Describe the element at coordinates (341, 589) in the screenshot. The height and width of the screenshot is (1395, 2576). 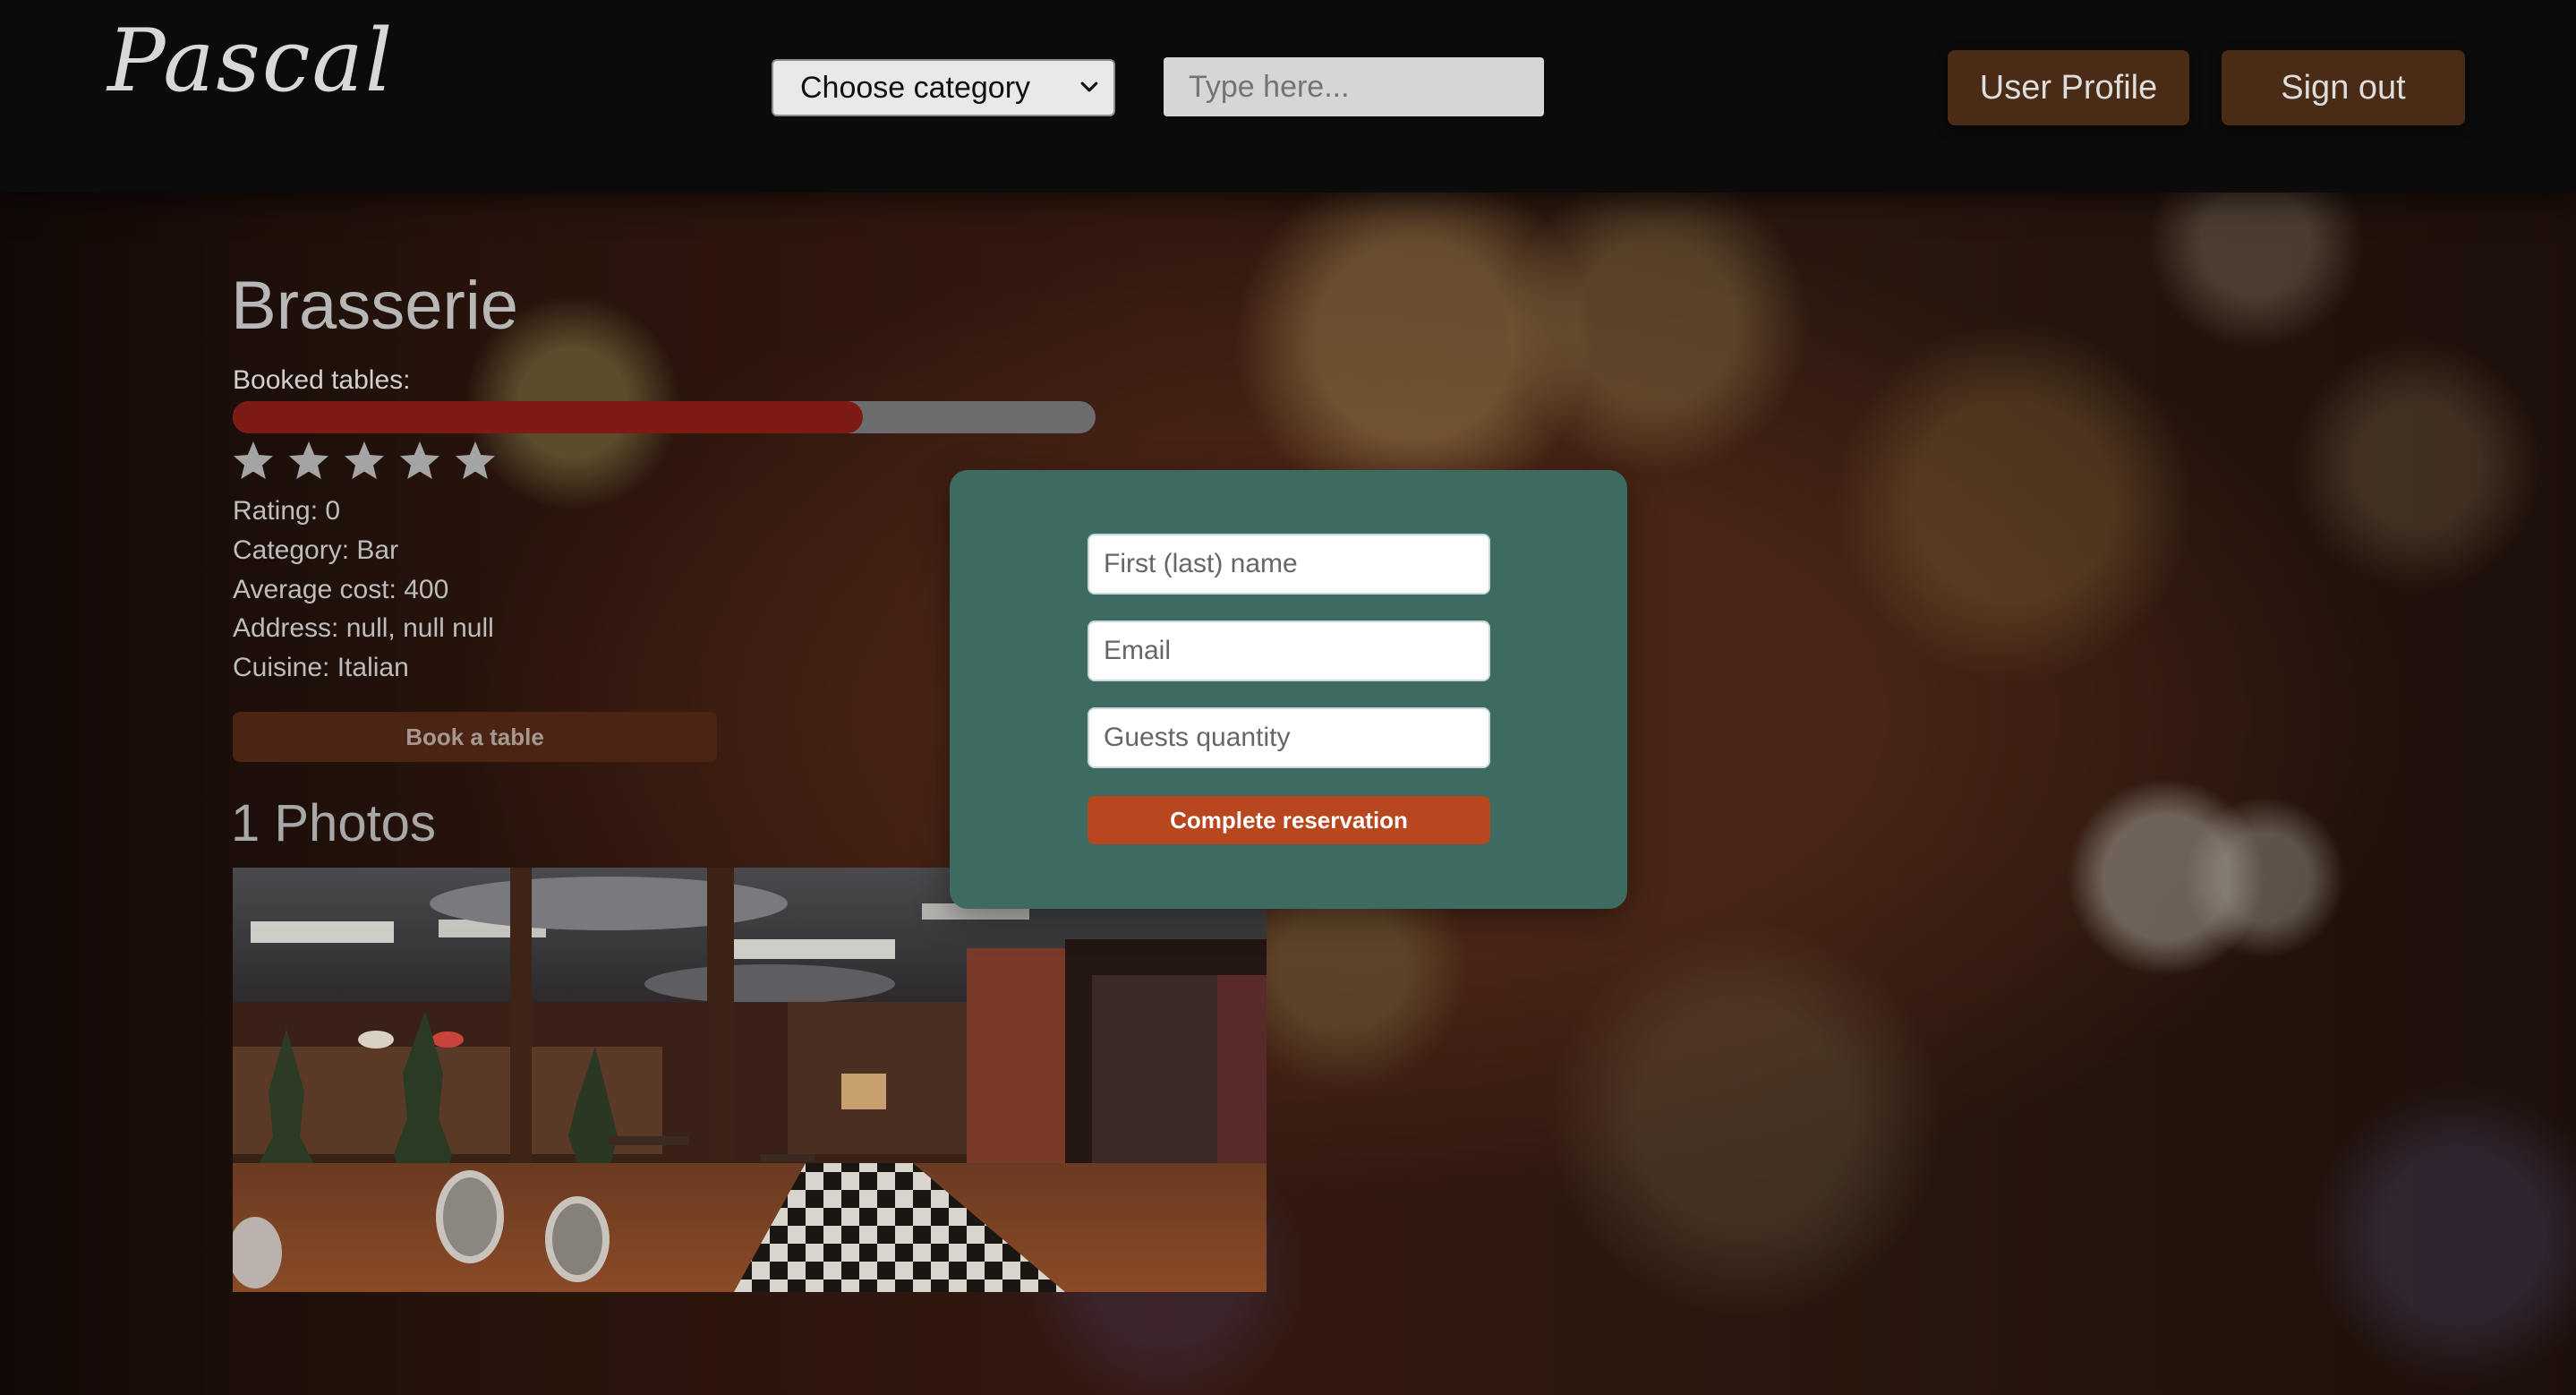
I see `average-cost-text: Average cost: 400` at that location.